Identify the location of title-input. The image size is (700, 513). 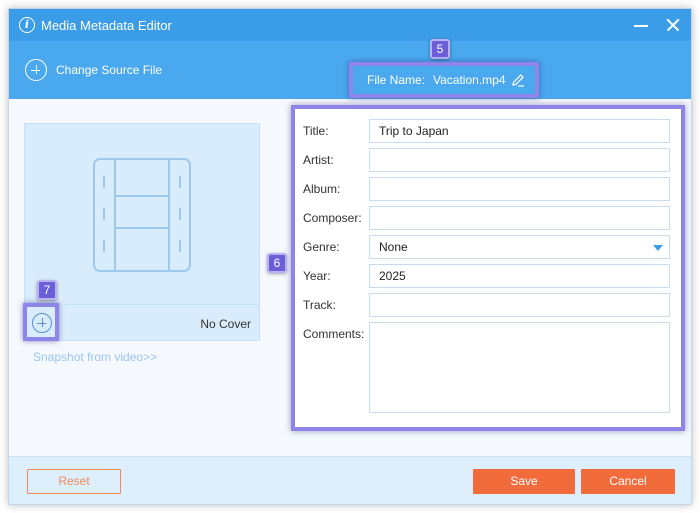
(519, 131).